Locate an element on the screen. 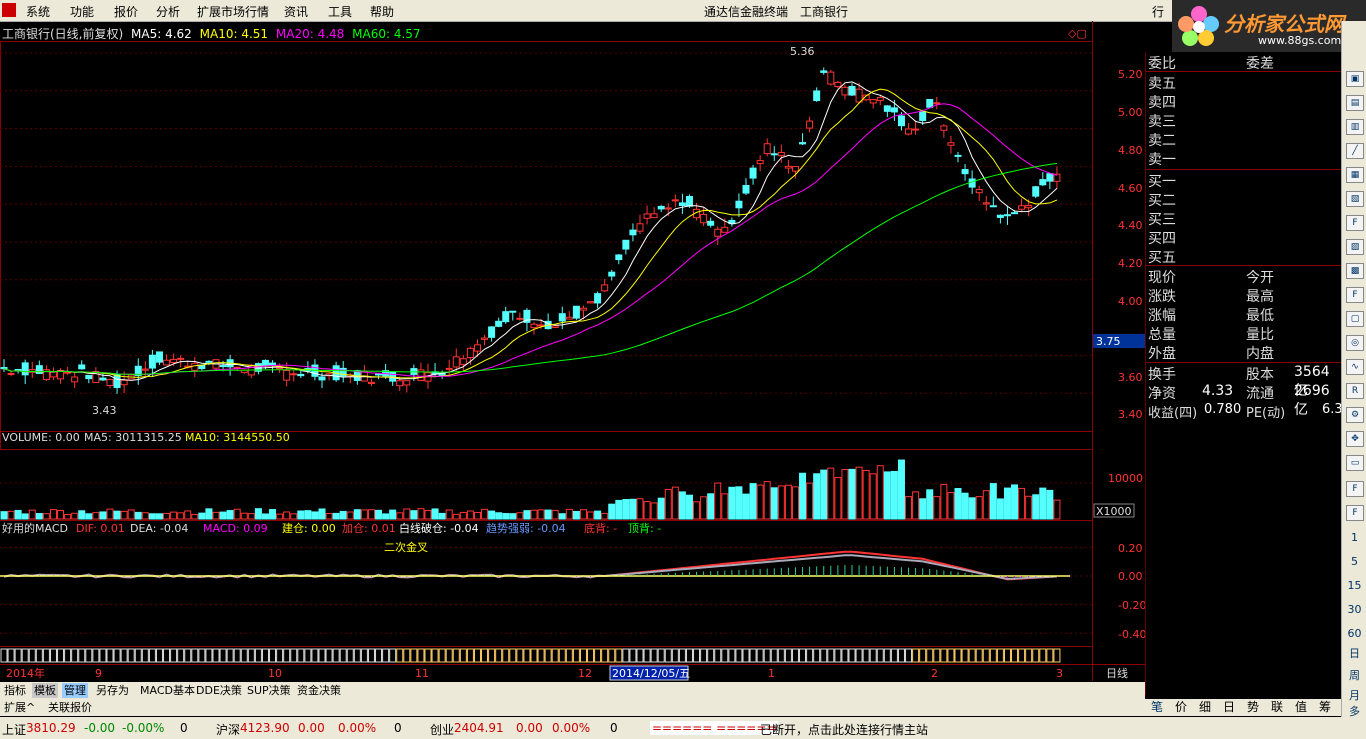 This screenshot has height=739, width=1366. period-week: 周 is located at coordinates (1354, 675).